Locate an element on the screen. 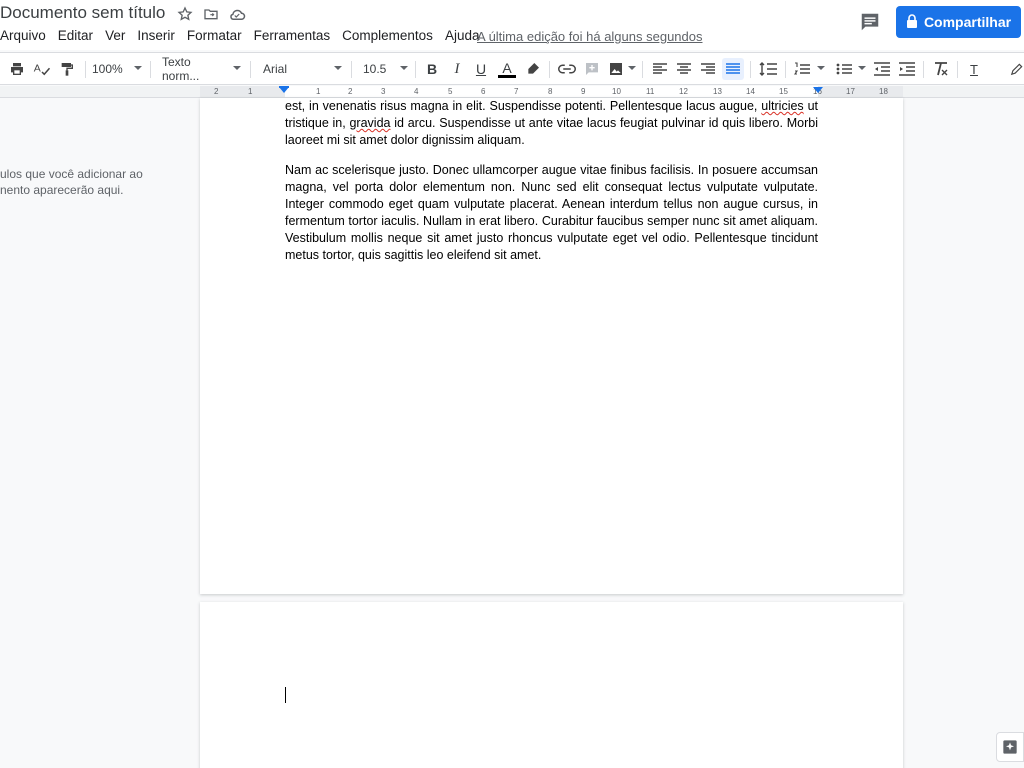 This screenshot has width=1024, height=768. text-color-bar is located at coordinates (507, 76).